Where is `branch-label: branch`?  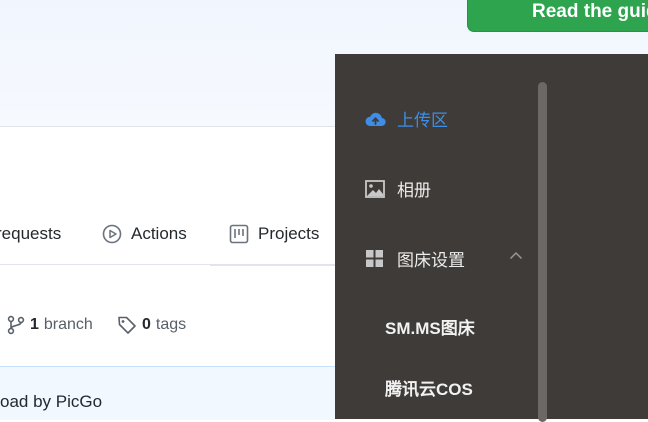 branch-label: branch is located at coordinates (68, 324).